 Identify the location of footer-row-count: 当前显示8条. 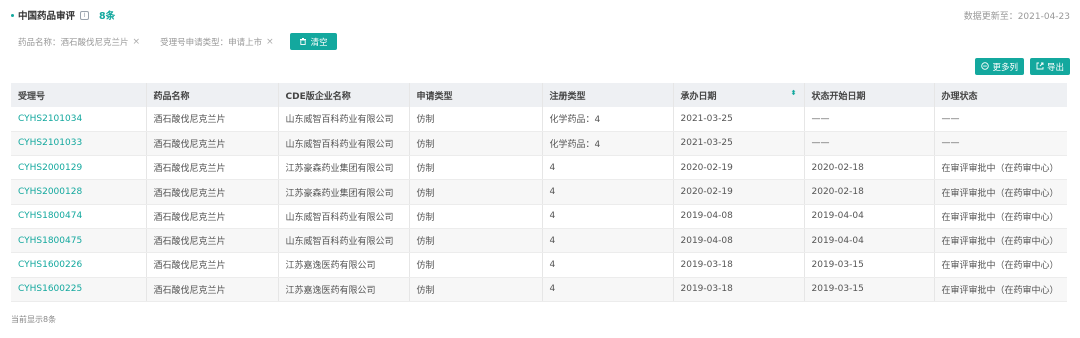
(34, 319).